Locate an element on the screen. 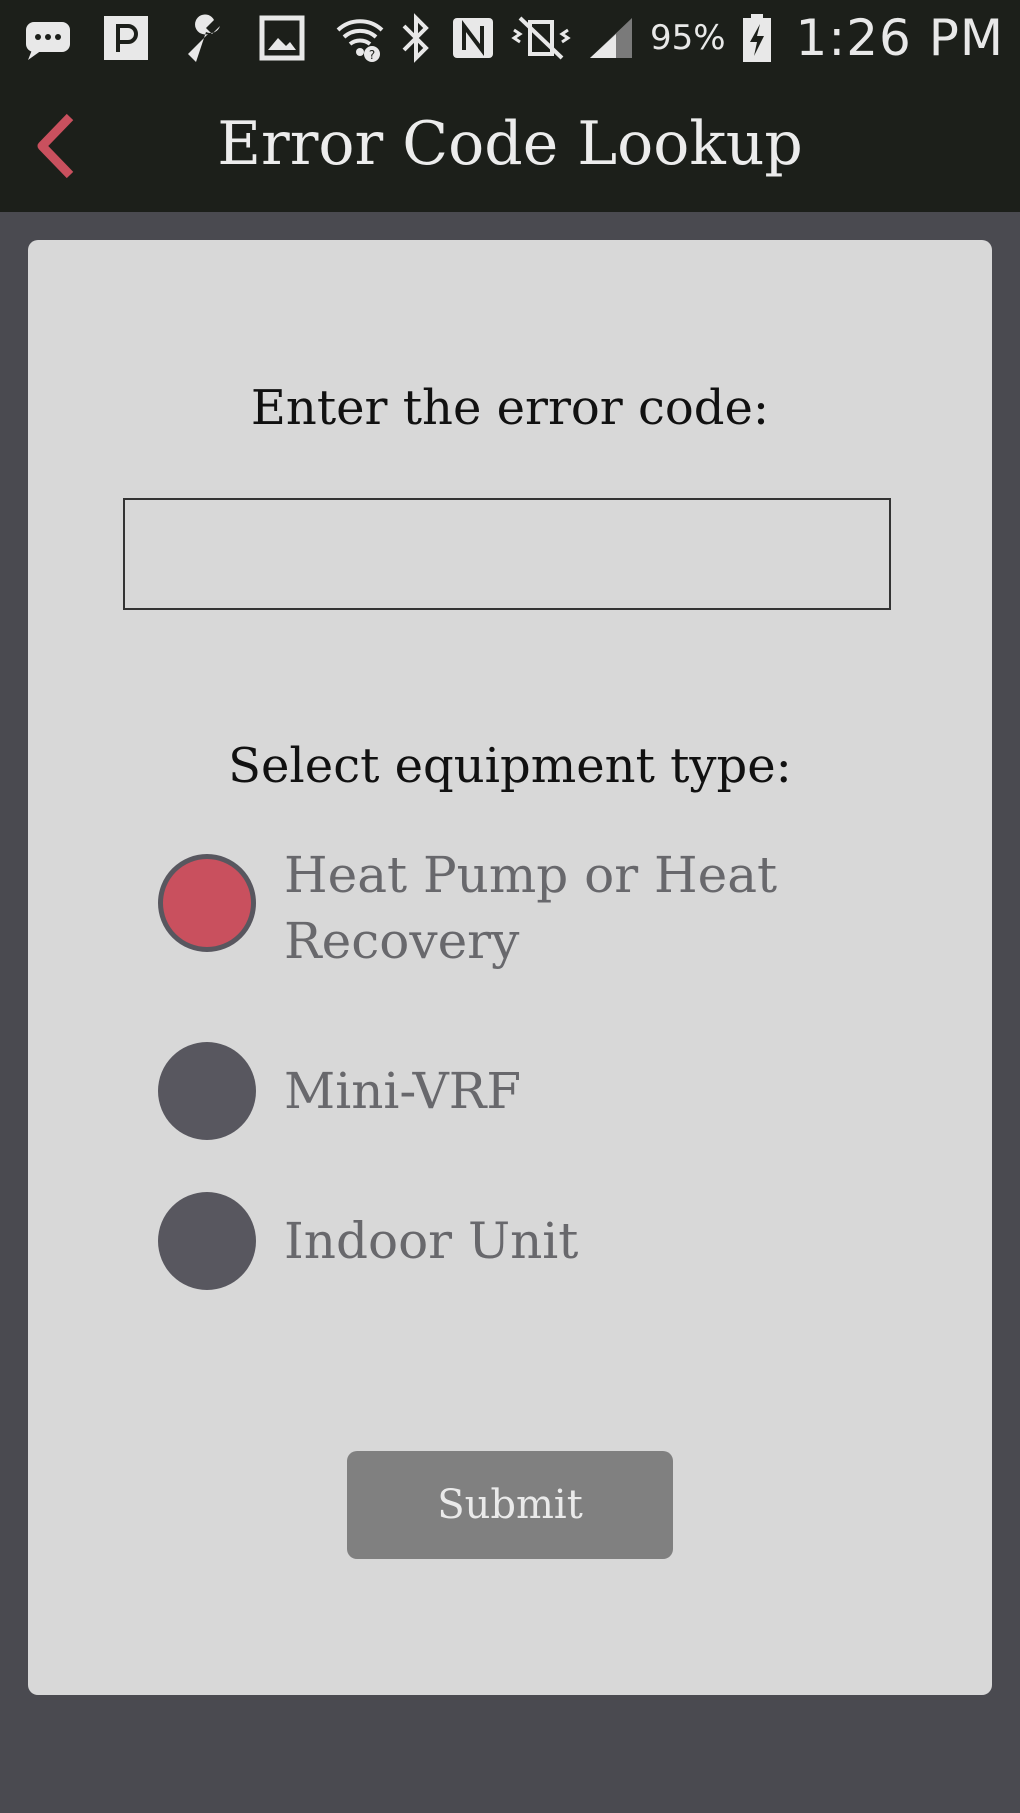  battery-percent: 95% is located at coordinates (687, 38).